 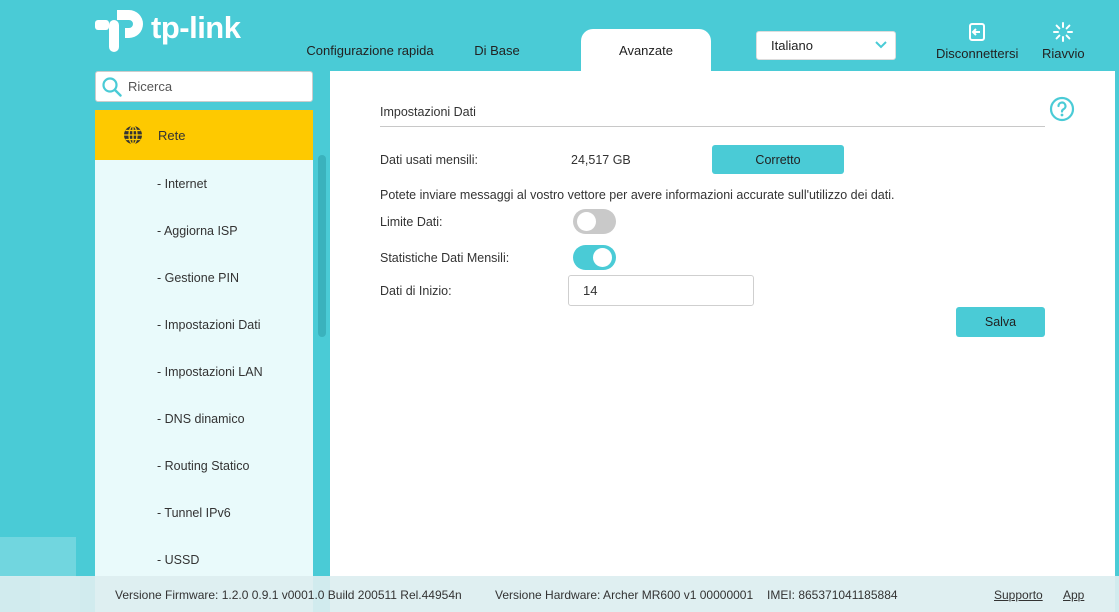 I want to click on start-date-input, so click(x=661, y=290).